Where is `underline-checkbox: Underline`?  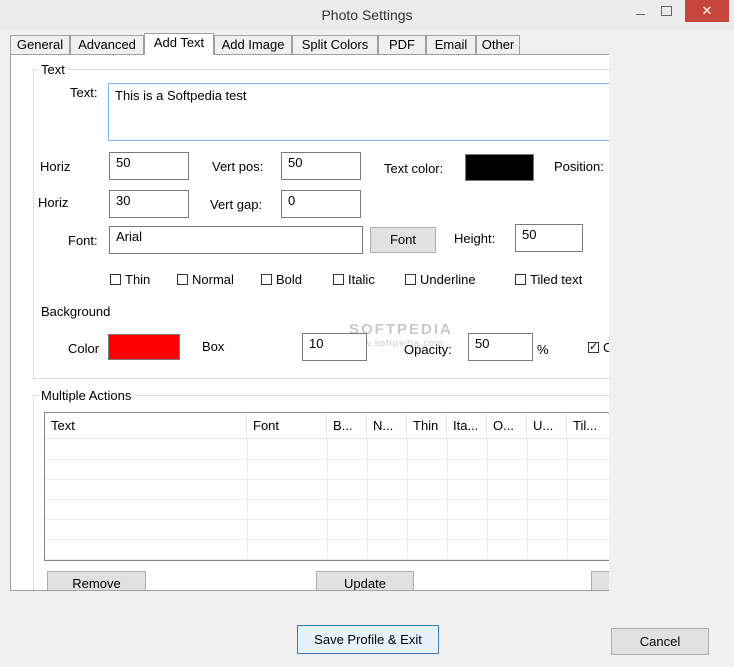 underline-checkbox: Underline is located at coordinates (440, 279).